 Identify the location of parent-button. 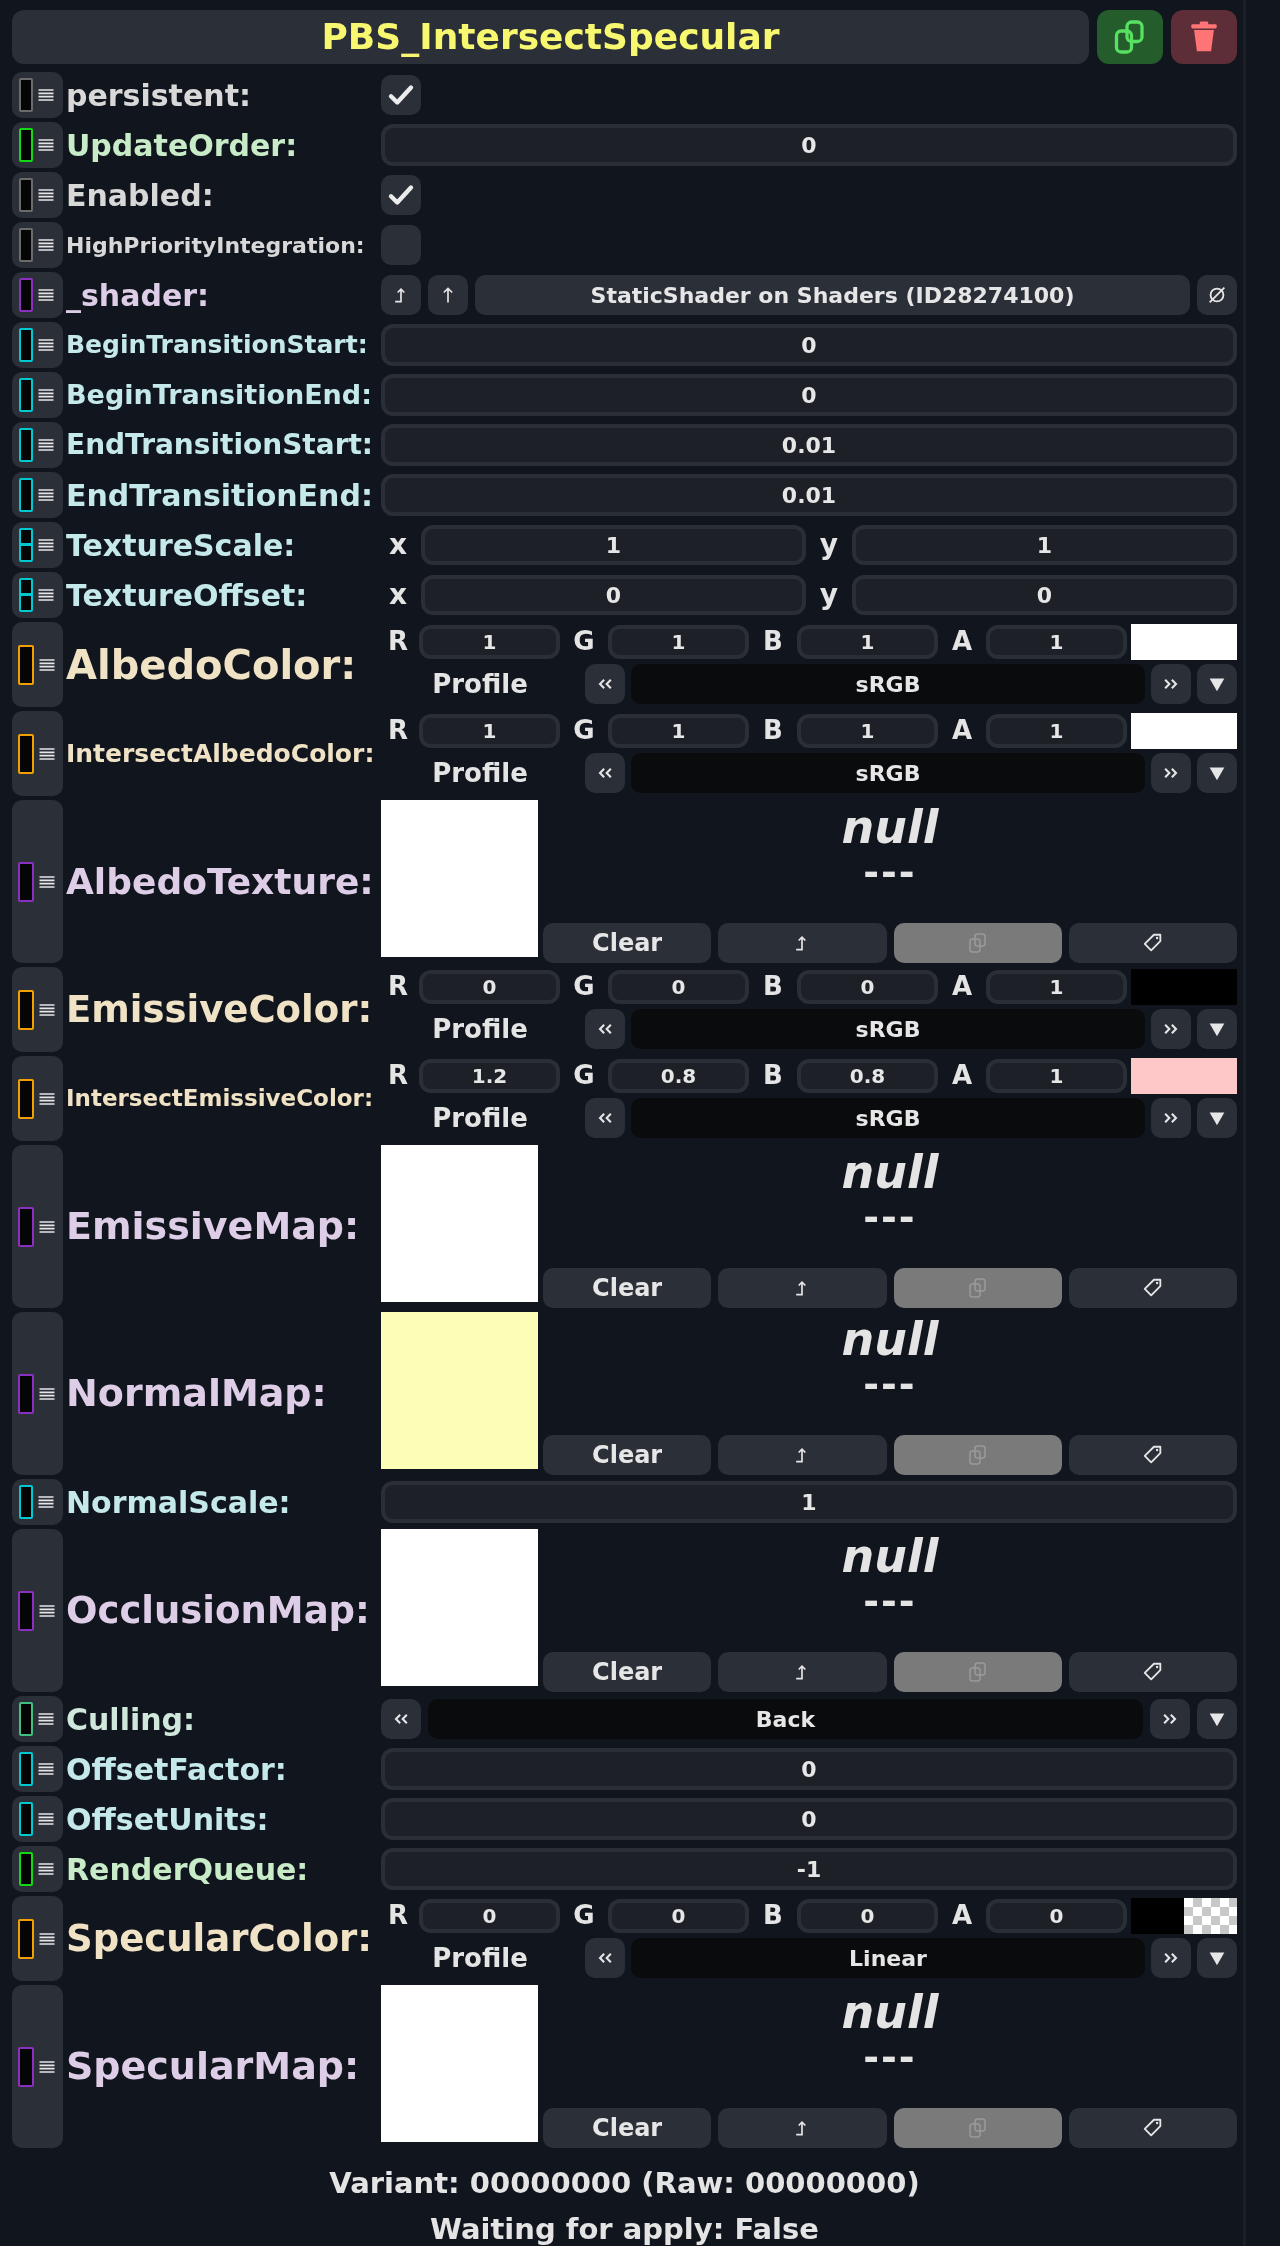
(448, 295).